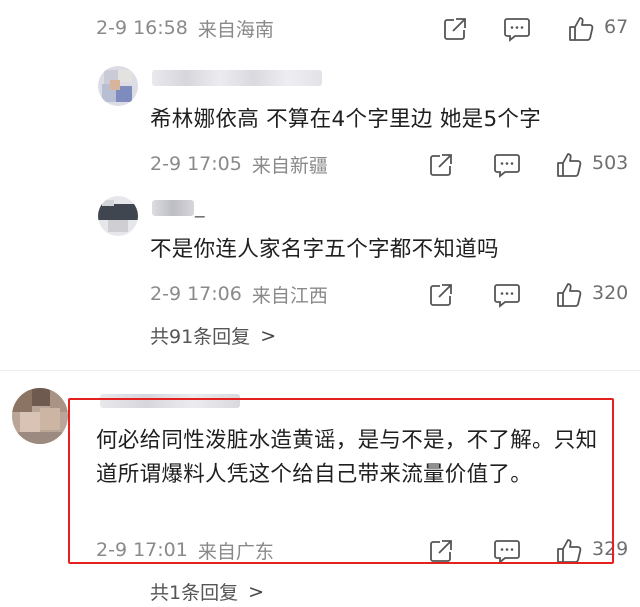  I want to click on comment-top-like-count: 67, so click(616, 27).